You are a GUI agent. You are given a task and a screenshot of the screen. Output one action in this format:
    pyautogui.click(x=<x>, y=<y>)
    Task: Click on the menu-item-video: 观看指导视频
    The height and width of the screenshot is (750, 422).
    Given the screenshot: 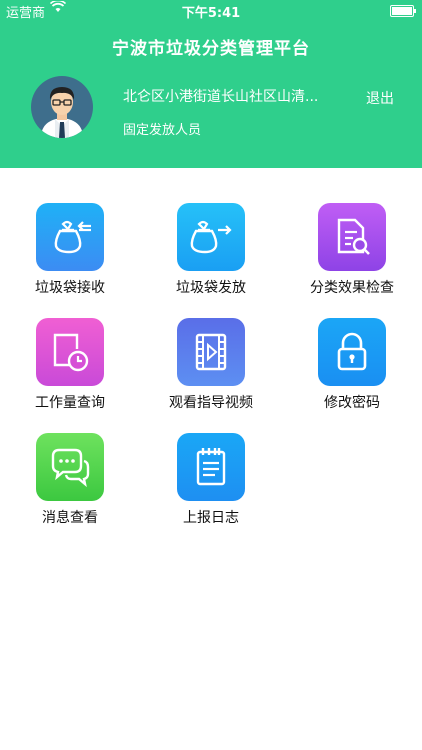 What is the action you would take?
    pyautogui.click(x=211, y=365)
    